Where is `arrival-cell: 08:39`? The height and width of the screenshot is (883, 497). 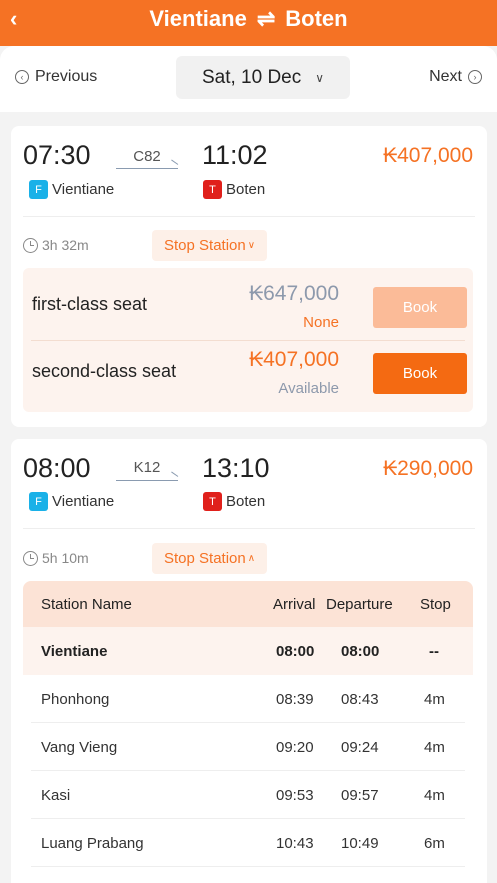
arrival-cell: 08:39 is located at coordinates (295, 699).